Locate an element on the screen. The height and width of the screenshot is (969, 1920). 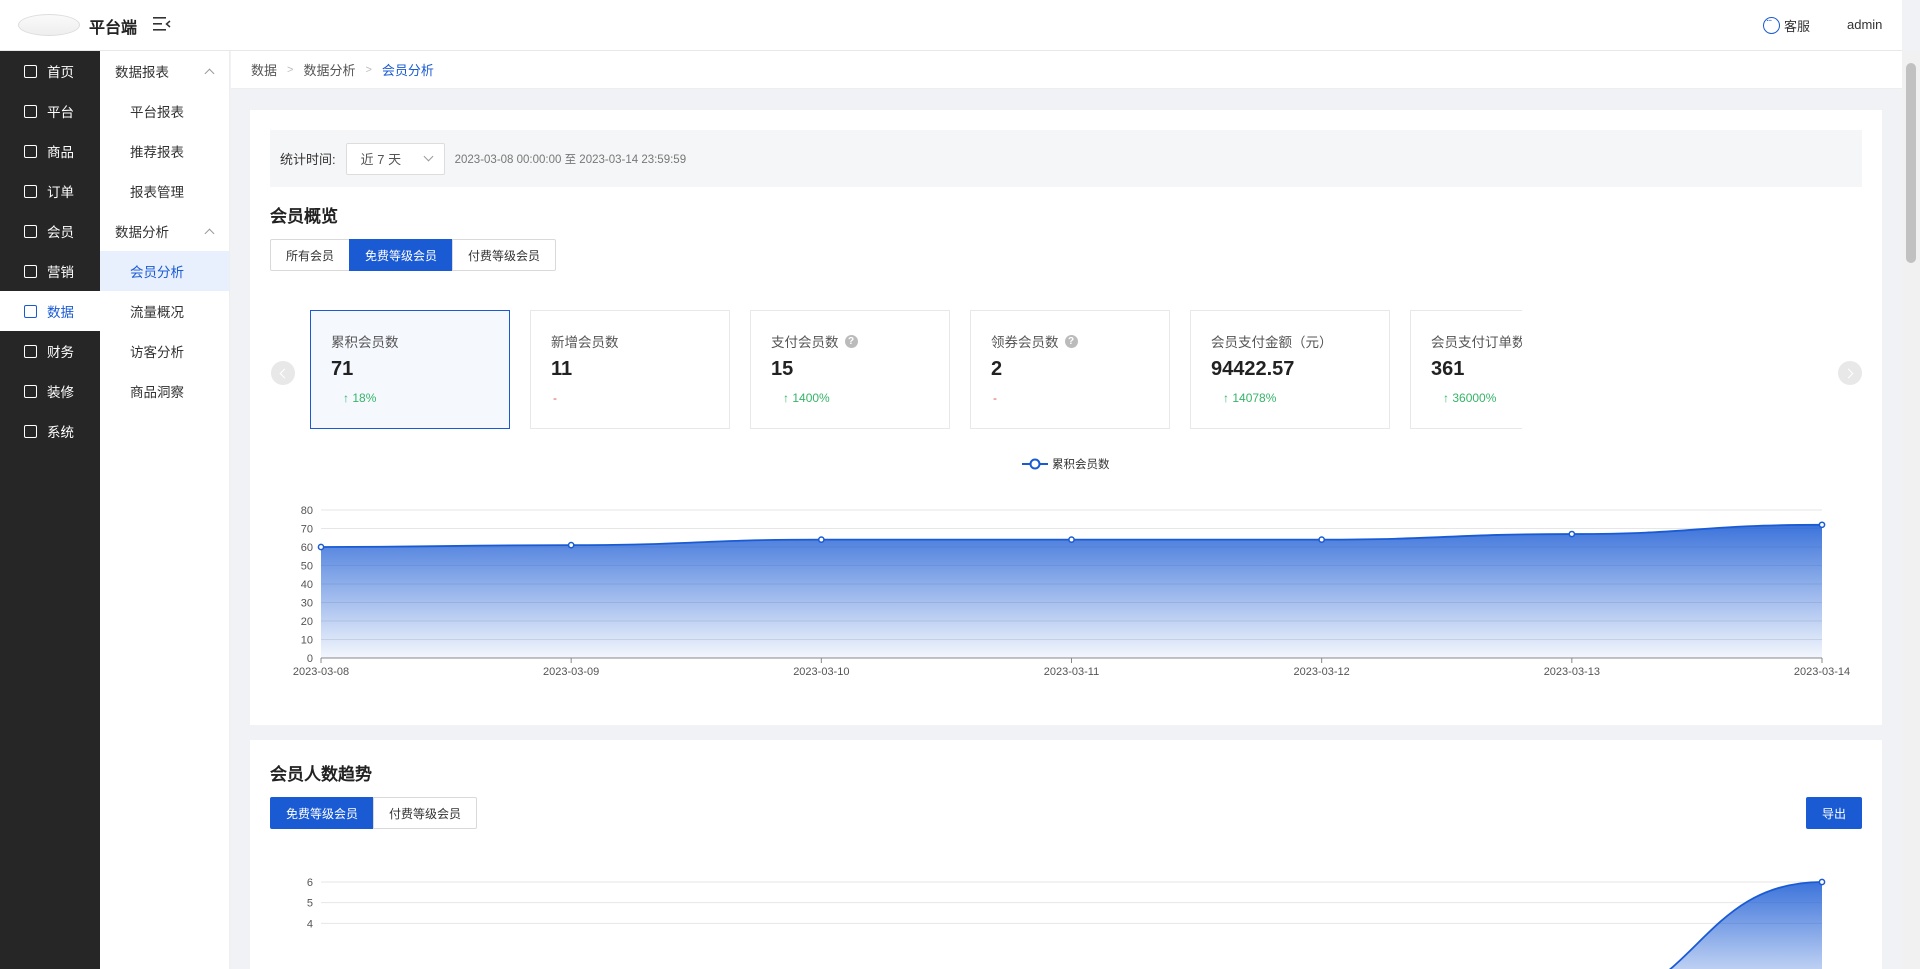
metric-card: 新增会员数 11 - is located at coordinates (630, 369).